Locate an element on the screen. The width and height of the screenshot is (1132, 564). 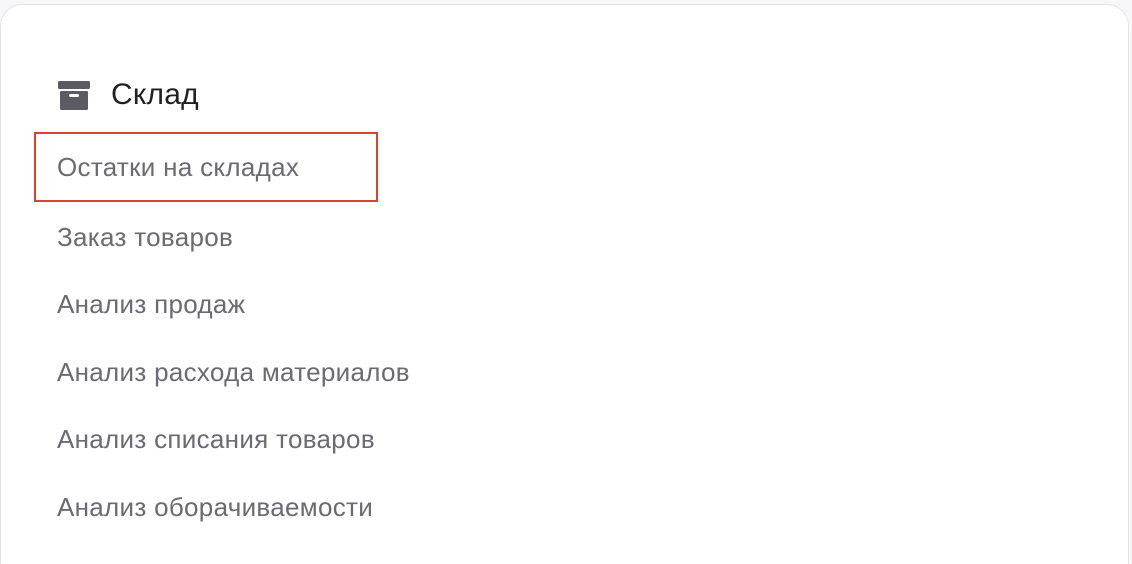
menu-item-turnover-analysis: Анализ оборачиваемости is located at coordinates (215, 507).